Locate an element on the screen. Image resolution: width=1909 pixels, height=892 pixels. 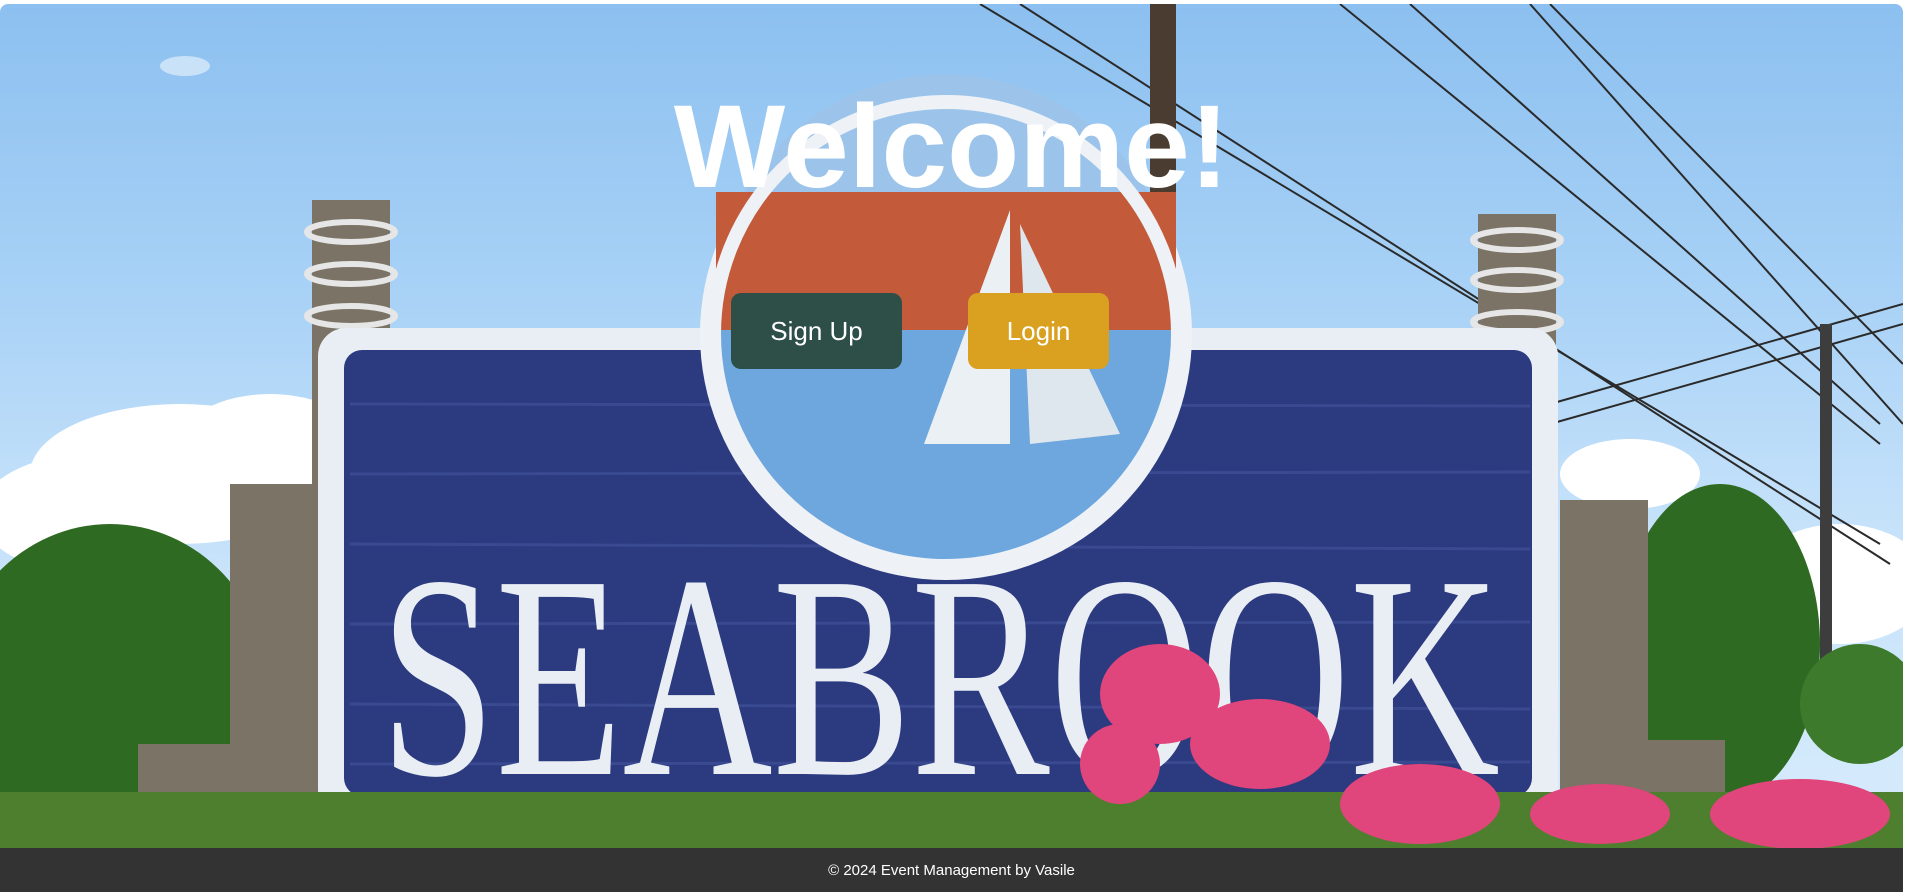
footer: © 2024 Event Management by Vasile is located at coordinates (951, 870).